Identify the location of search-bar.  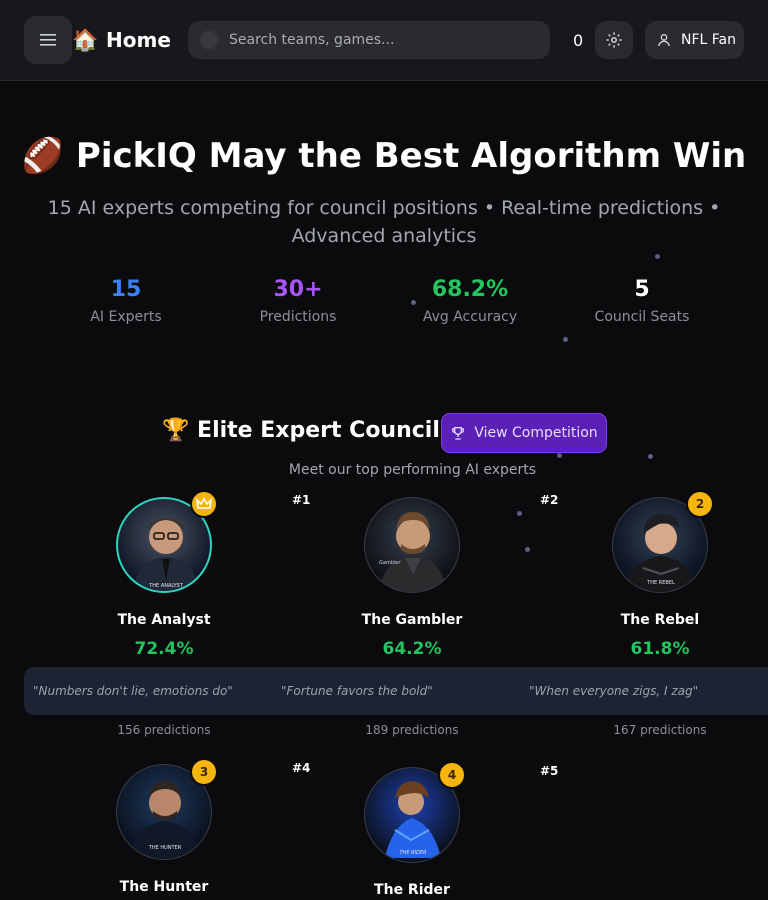
(369, 40).